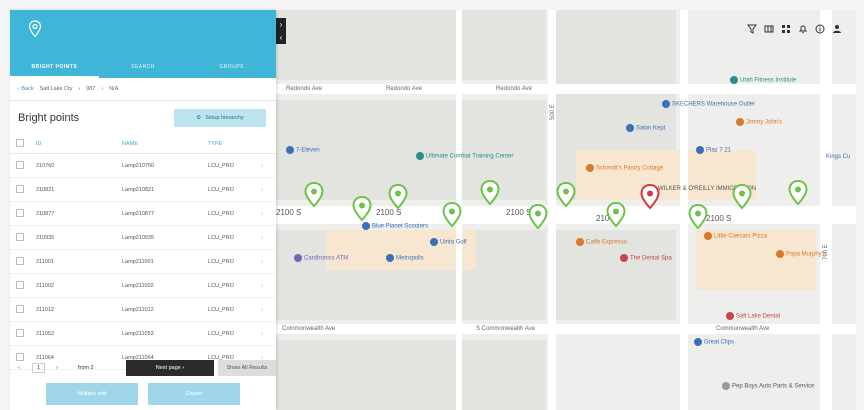 This screenshot has width=864, height=410. What do you see at coordinates (708, 104) in the screenshot?
I see `poi: SKECHERS Warehouse Outlet` at bounding box center [708, 104].